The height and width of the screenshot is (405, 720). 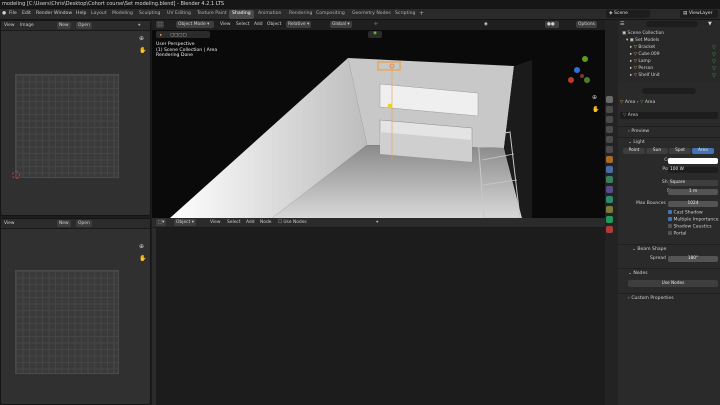 What do you see at coordinates (685, 213) in the screenshot?
I see `cast-shadow-checkbox: Cast Shadow` at bounding box center [685, 213].